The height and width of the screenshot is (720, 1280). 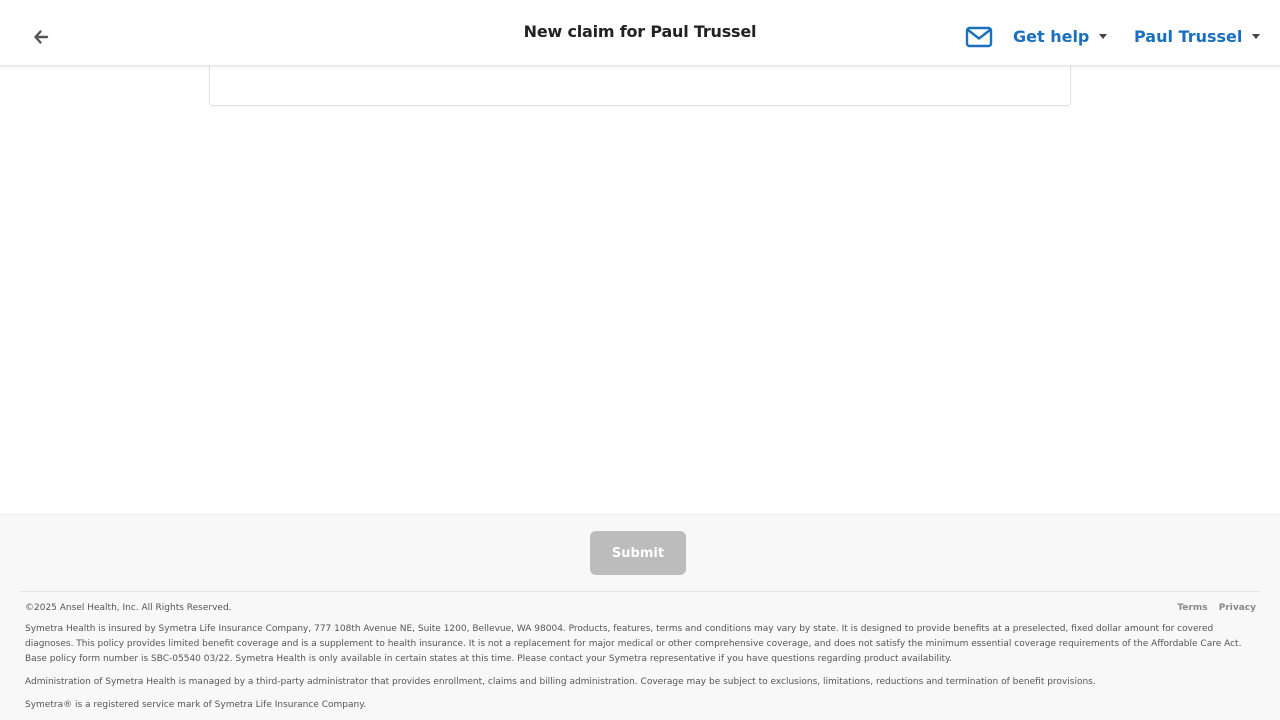 What do you see at coordinates (1188, 36) in the screenshot?
I see `user-name-label: Paul Trussel` at bounding box center [1188, 36].